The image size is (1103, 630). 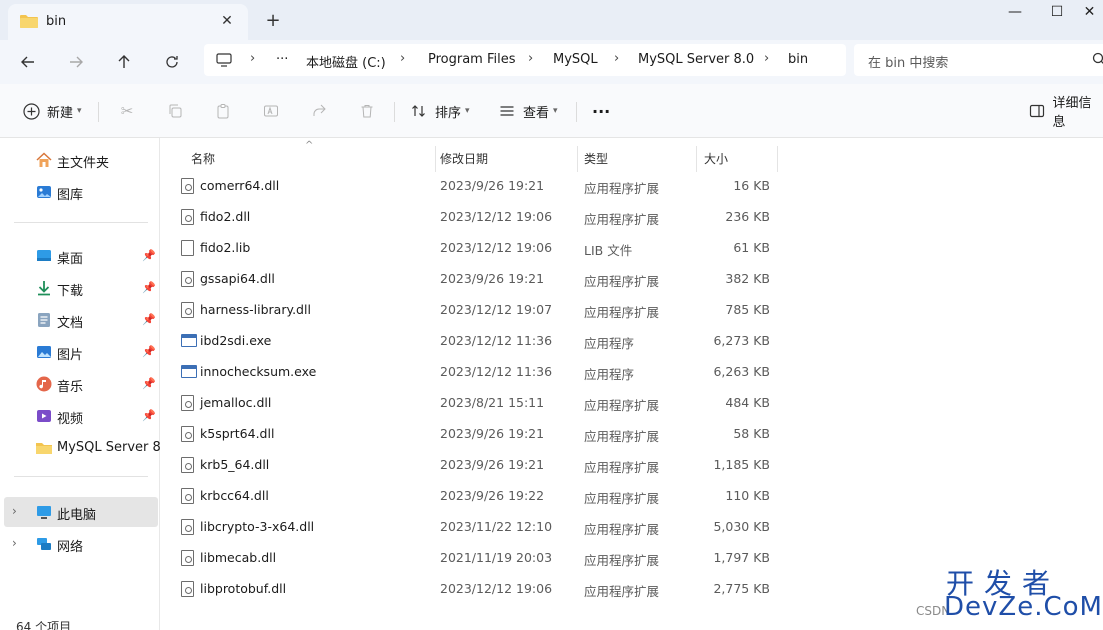 What do you see at coordinates (471, 340) in the screenshot?
I see `file-row: ibd2sdi.exe 2023/12/12 11:36 应用程序 6,273 KB` at bounding box center [471, 340].